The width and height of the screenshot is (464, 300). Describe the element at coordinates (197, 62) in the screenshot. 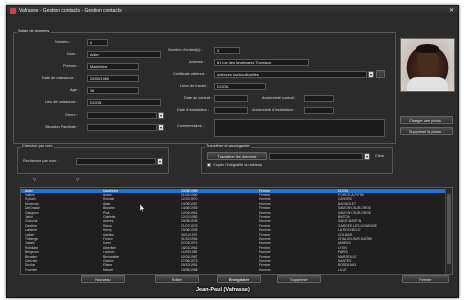

I see `adresse-label: Adresse :` at that location.